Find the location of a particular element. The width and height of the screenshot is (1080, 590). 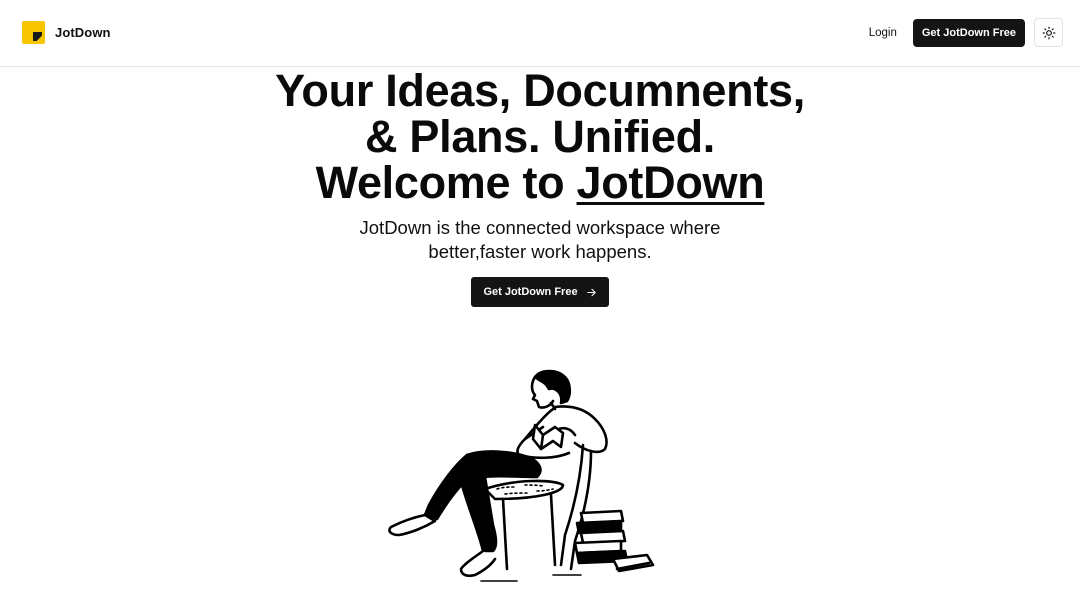

sun-icon is located at coordinates (1049, 33).